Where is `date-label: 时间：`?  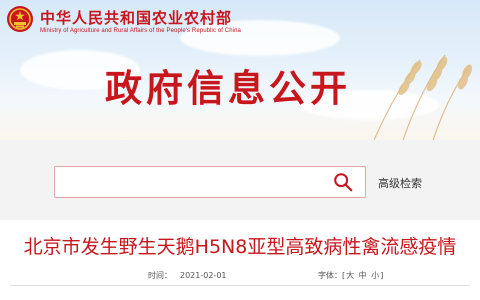 date-label: 时间： is located at coordinates (160, 275).